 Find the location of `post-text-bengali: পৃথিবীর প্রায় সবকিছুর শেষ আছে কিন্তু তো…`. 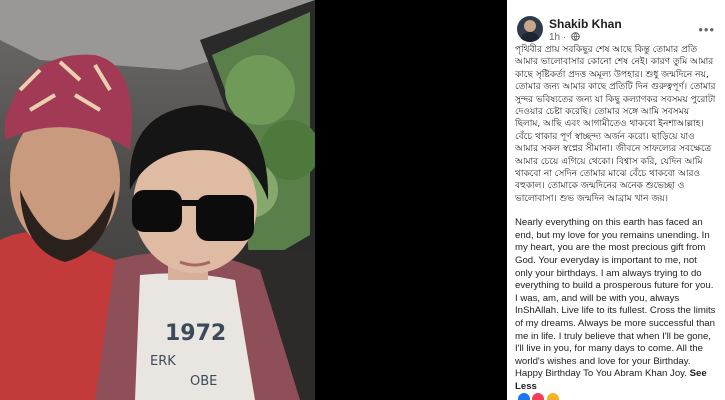

post-text-bengali: পৃথিবীর প্রায় সবকিছুর শেষ আছে কিন্তু তো… is located at coordinates (615, 124).